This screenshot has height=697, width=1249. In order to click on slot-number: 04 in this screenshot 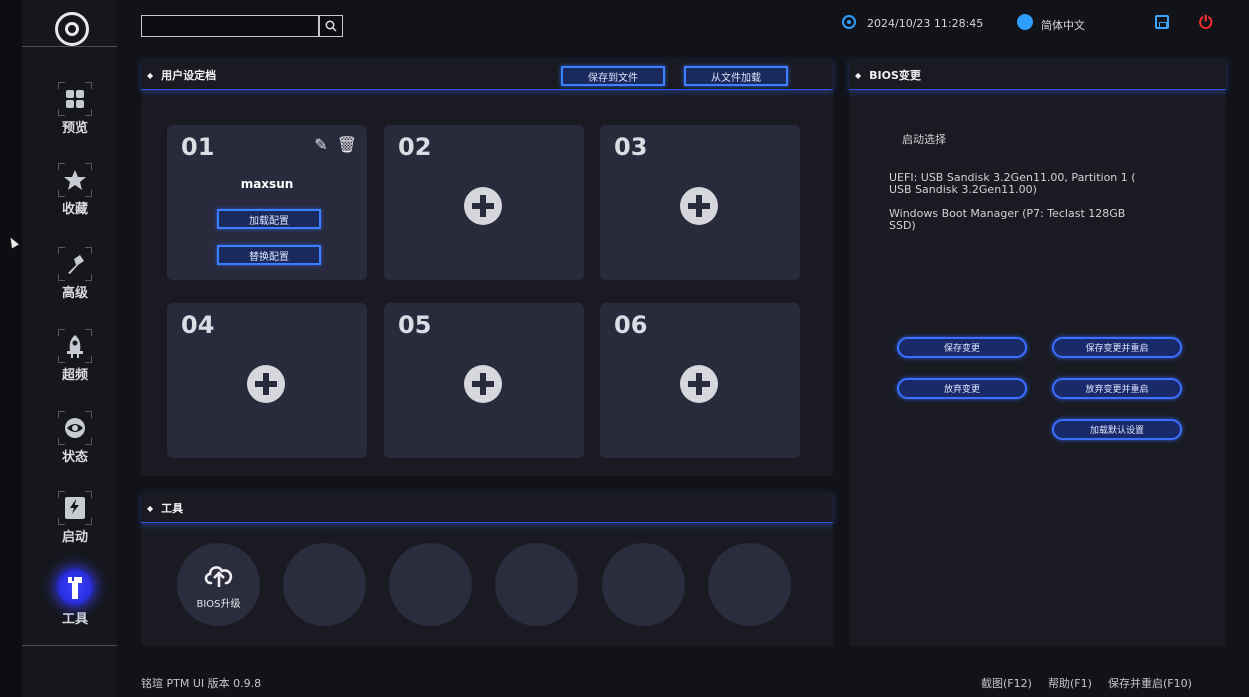, I will do `click(198, 325)`.